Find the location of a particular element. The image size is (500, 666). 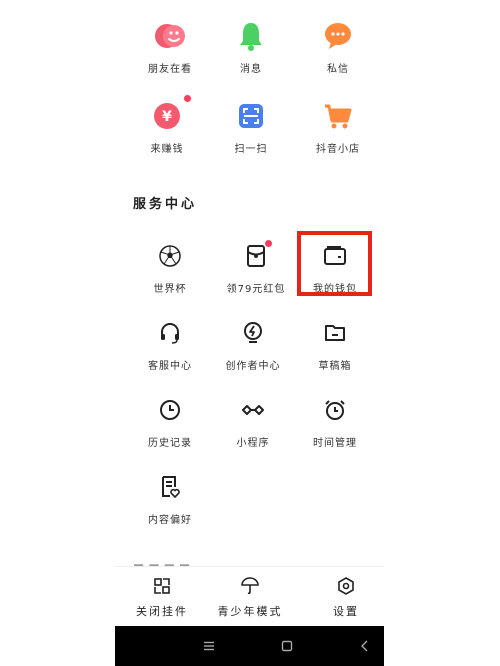

lightning-icon is located at coordinates (253, 333).